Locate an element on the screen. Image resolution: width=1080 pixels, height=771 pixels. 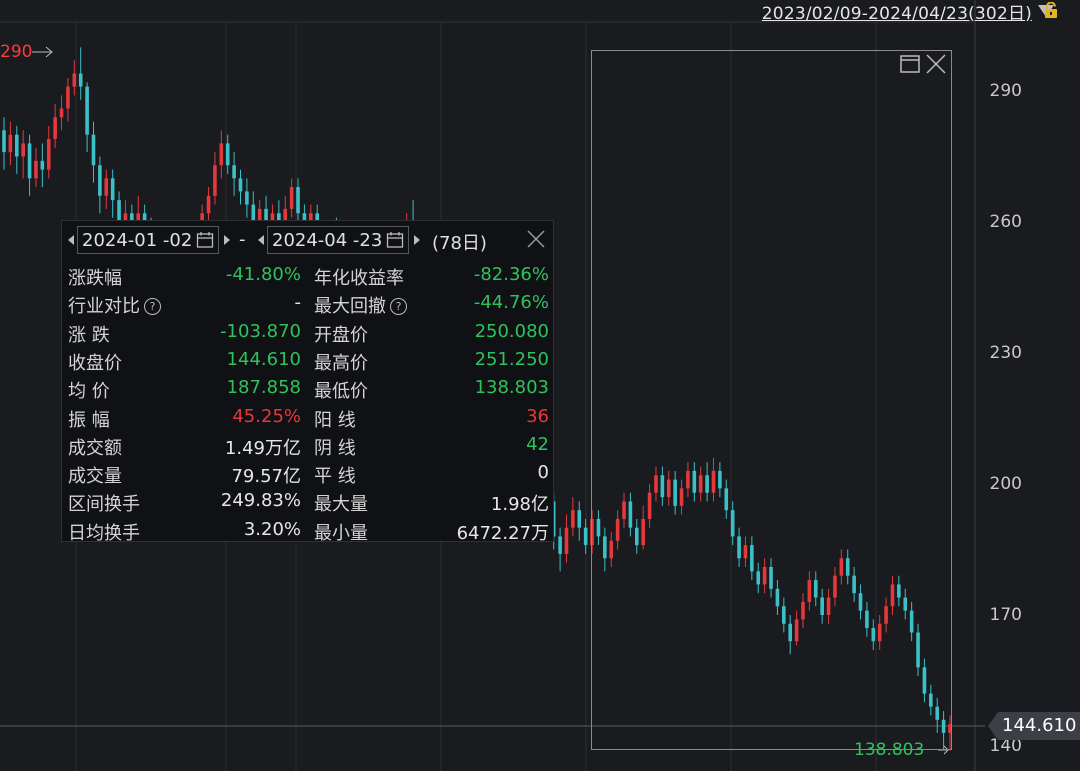
stat-value: -103.870 is located at coordinates (260, 331).